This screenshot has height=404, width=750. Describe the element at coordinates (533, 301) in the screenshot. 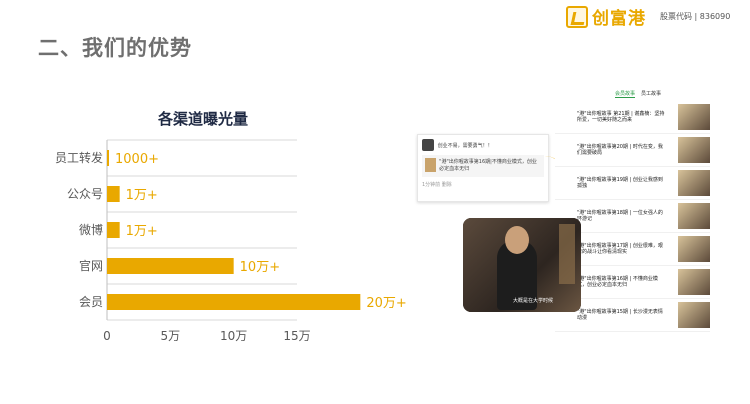

I see `video-caption: 大概是在大学时候` at that location.